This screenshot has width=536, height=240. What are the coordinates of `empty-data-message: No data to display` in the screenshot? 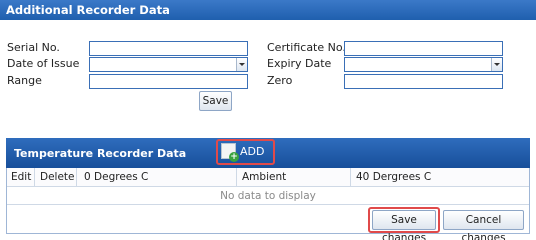 It's located at (268, 196).